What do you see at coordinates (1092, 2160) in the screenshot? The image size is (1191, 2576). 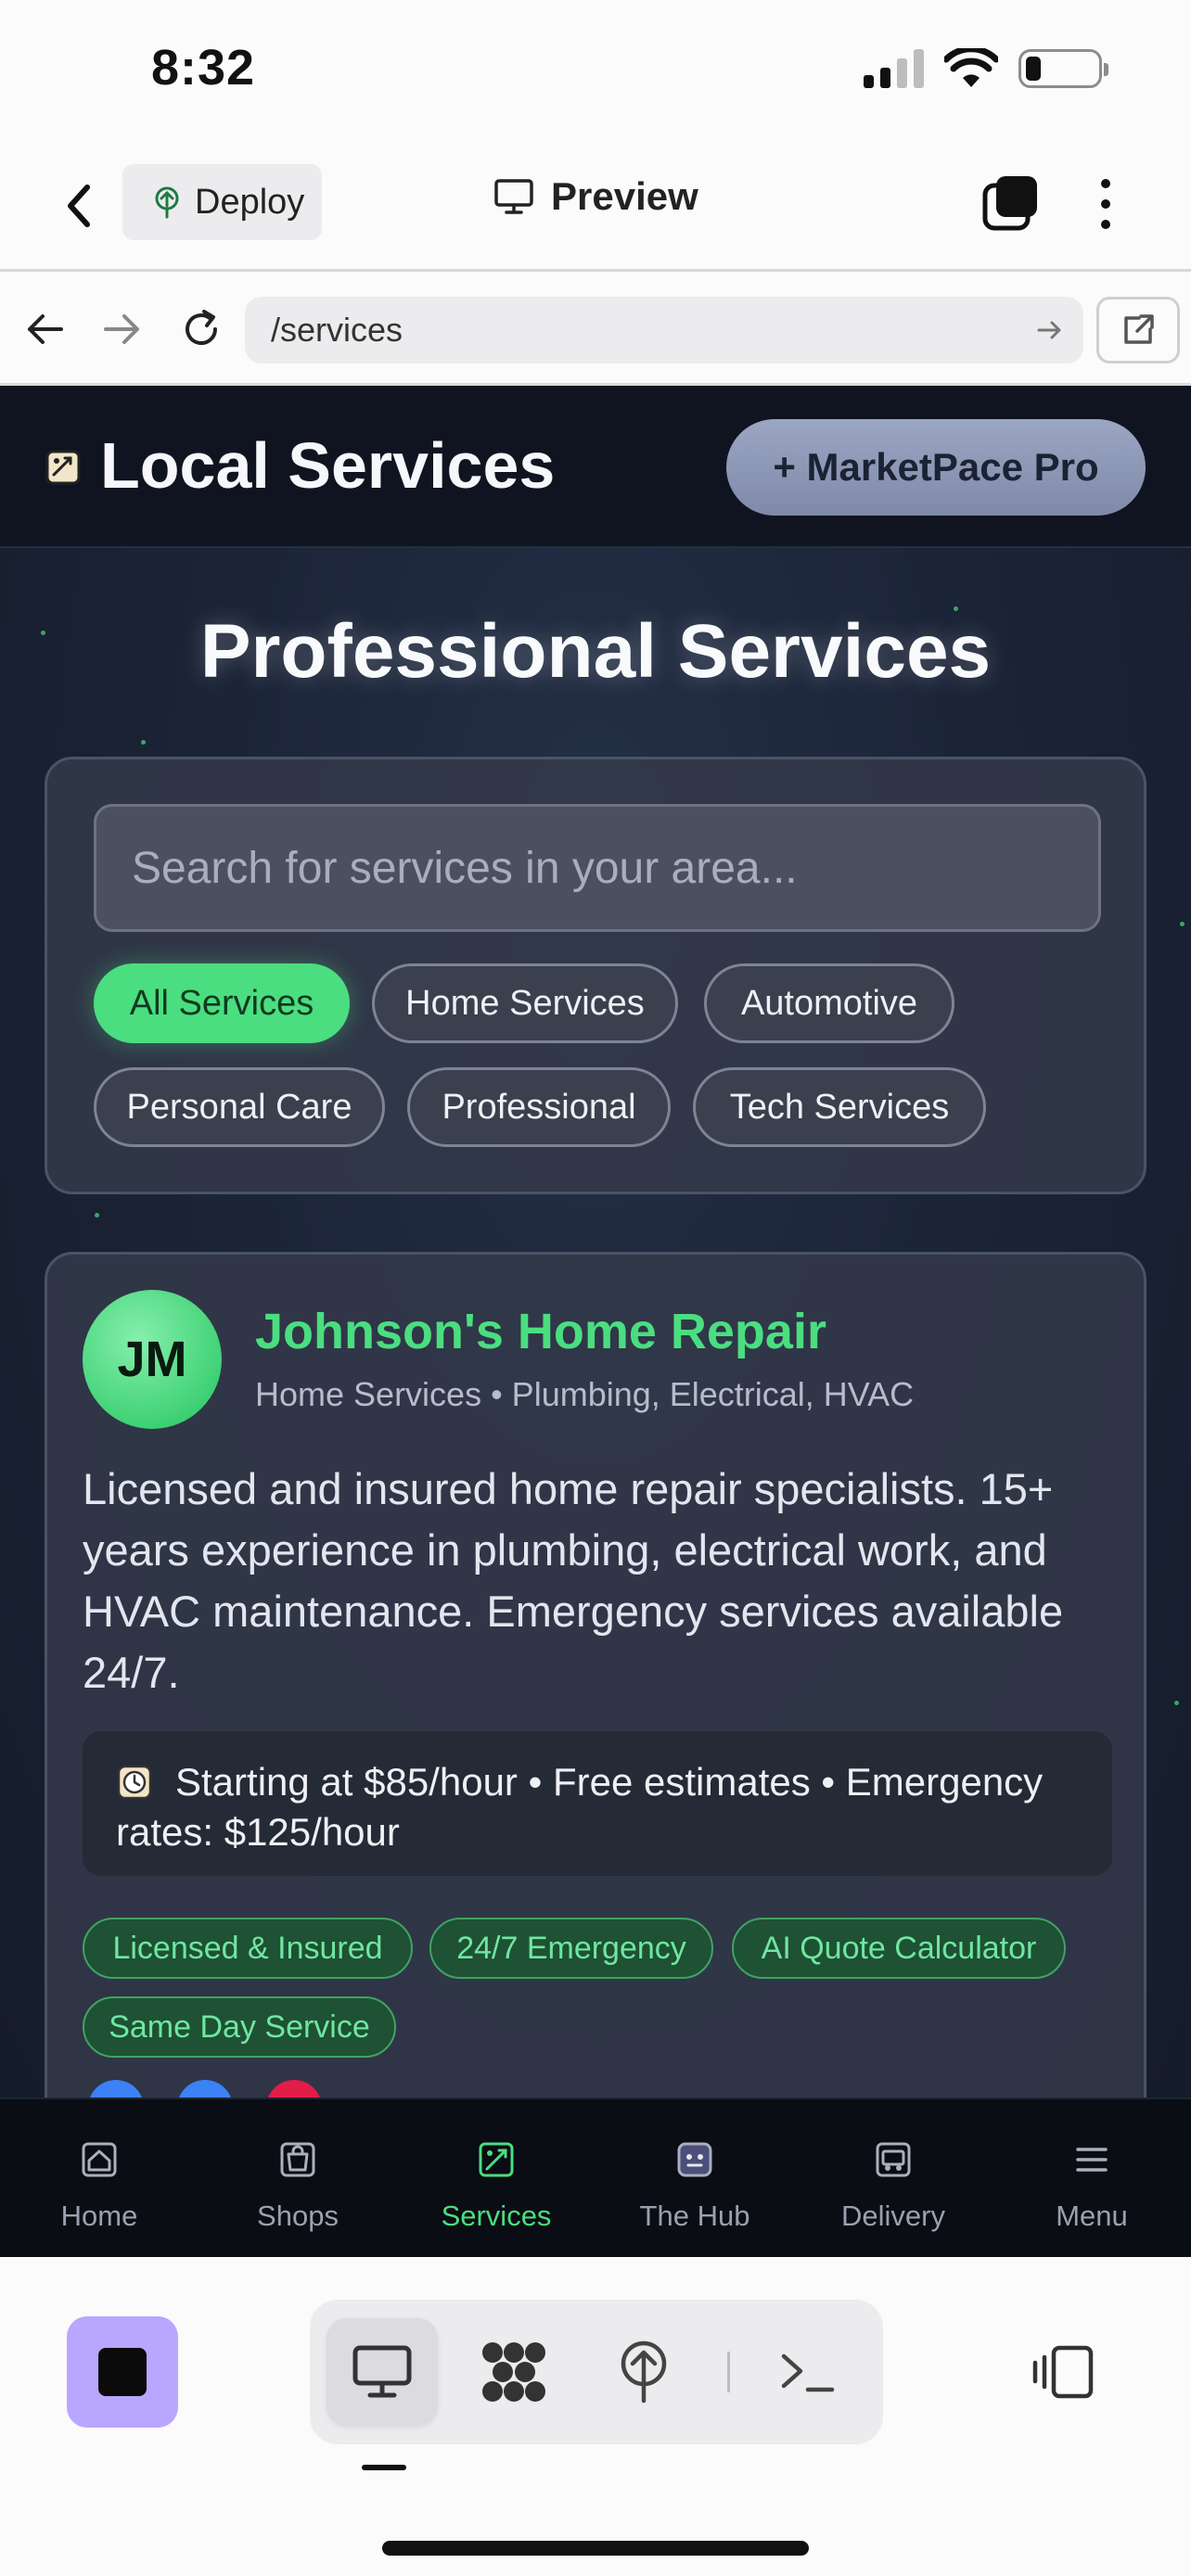 I see `hamburger-menu-icon` at bounding box center [1092, 2160].